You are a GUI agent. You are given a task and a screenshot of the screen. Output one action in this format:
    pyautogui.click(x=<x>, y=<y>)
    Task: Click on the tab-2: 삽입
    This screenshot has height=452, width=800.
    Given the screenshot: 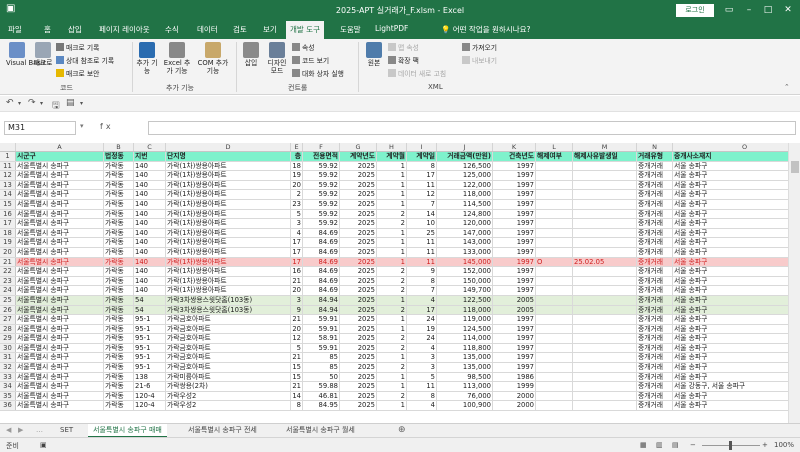 What is the action you would take?
    pyautogui.click(x=75, y=29)
    